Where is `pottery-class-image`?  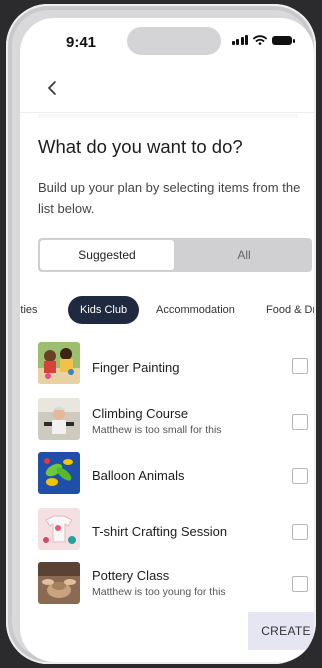 pottery-class-image is located at coordinates (59, 583).